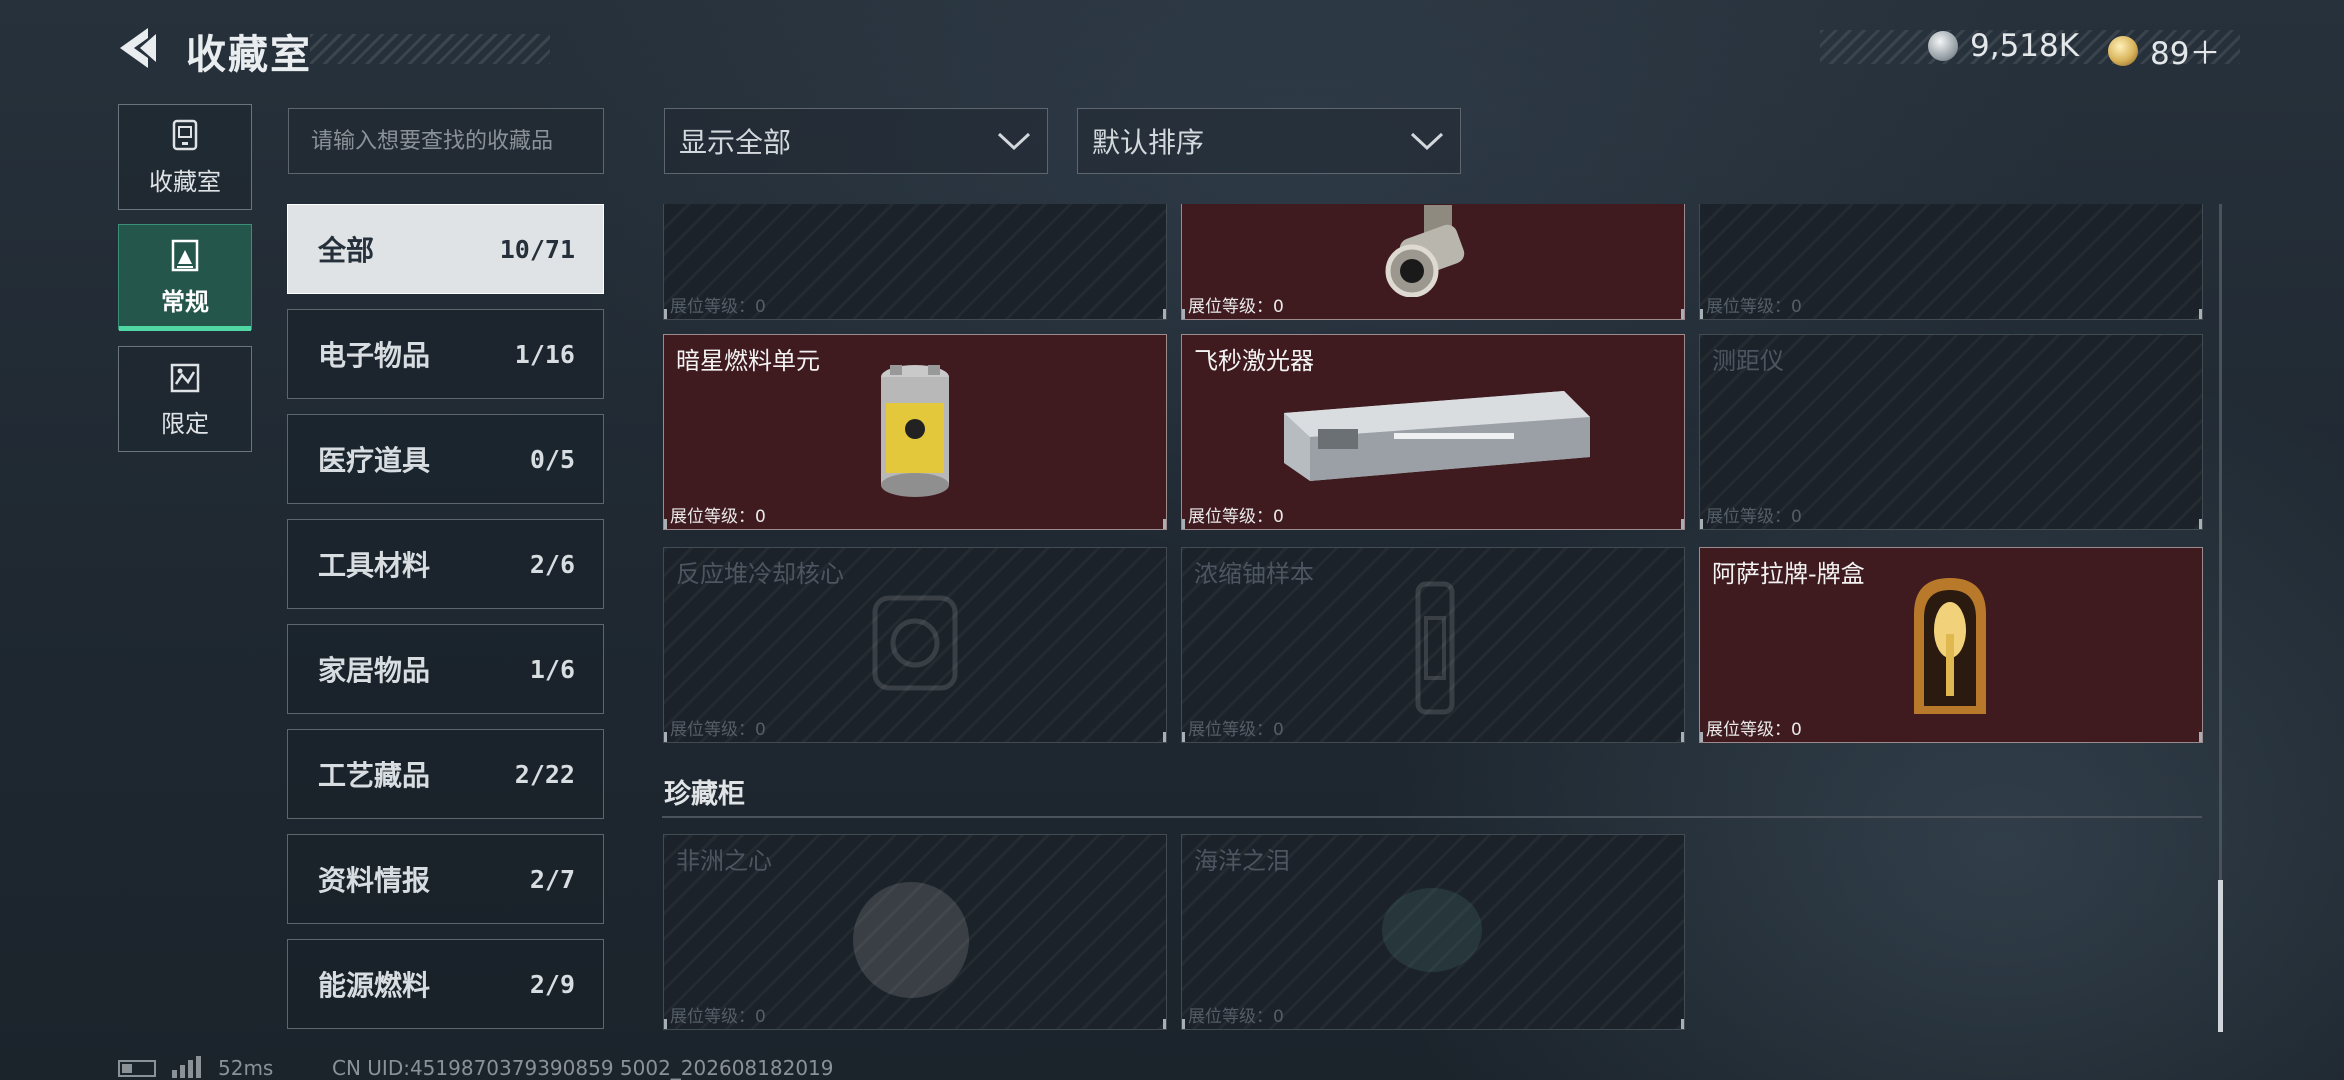  Describe the element at coordinates (185, 277) in the screenshot. I see `side-tab-regular: 常规` at that location.